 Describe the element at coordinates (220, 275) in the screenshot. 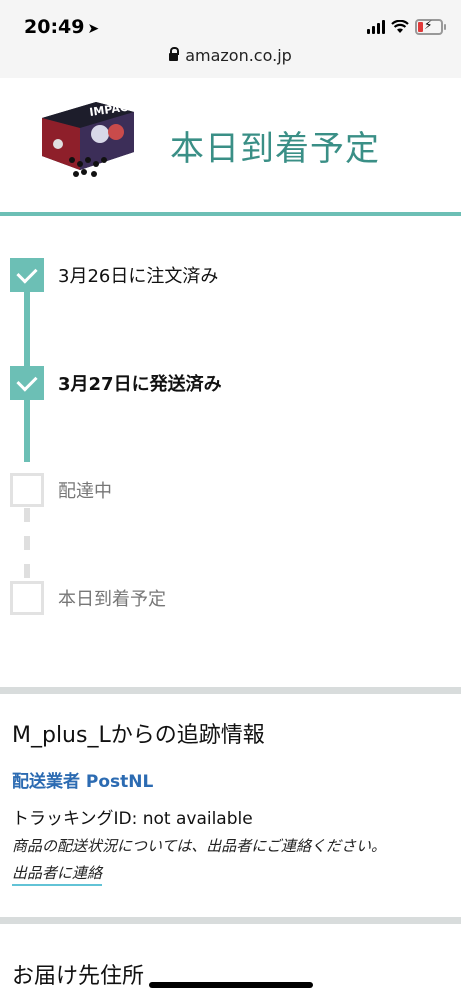

I see `timeline-step-ordered: 3月26日に注文済み` at that location.